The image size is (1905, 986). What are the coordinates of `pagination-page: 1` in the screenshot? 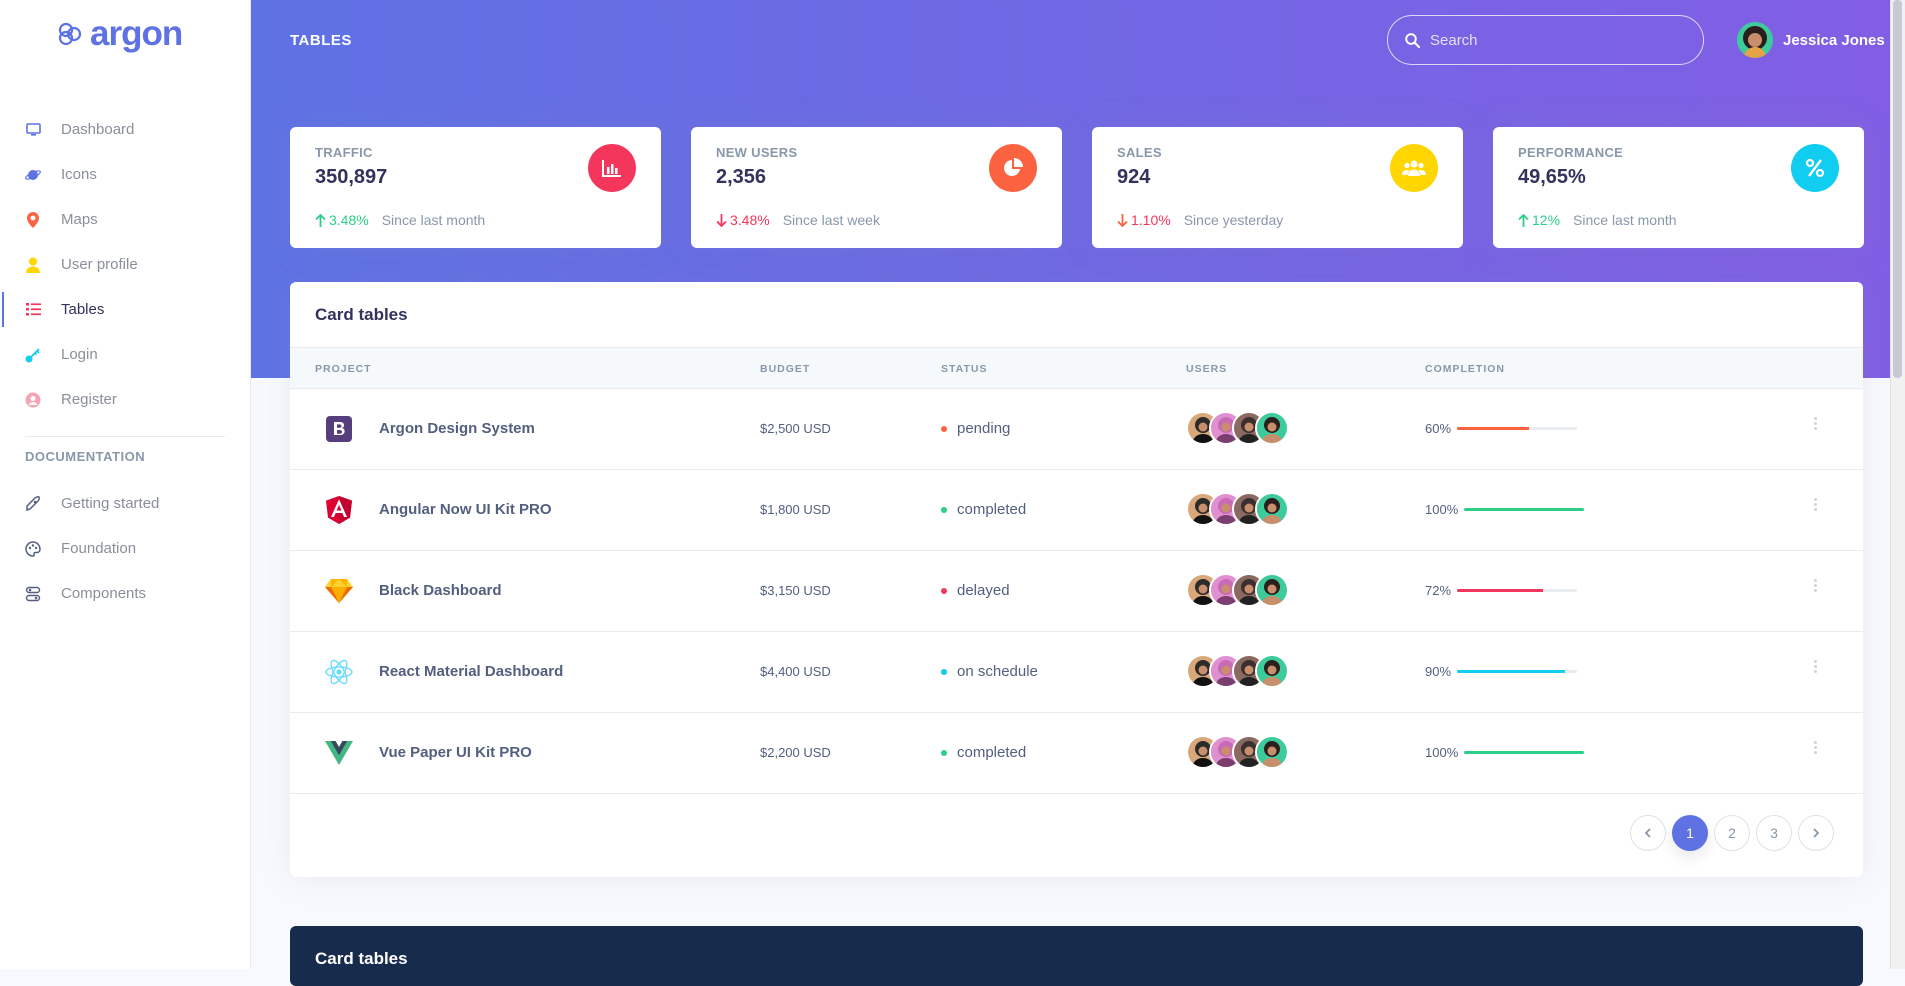 It's located at (1690, 833).